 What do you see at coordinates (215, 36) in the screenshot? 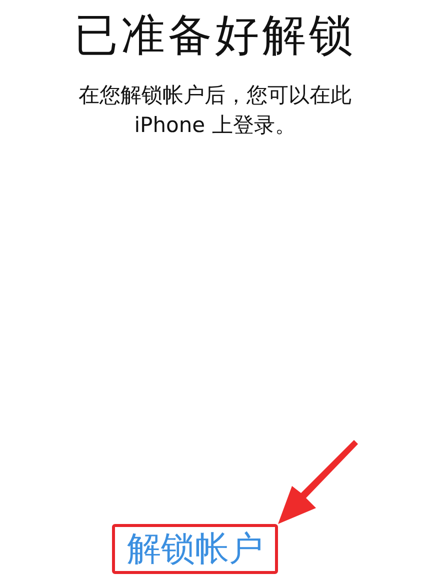
I see `screen-title: 已准备好解锁` at bounding box center [215, 36].